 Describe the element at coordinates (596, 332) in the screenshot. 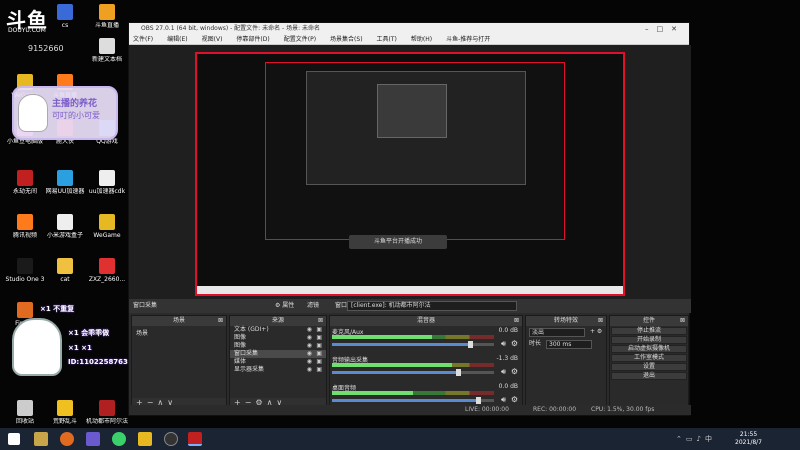

I see `add-transition-icon: + ⚙` at that location.